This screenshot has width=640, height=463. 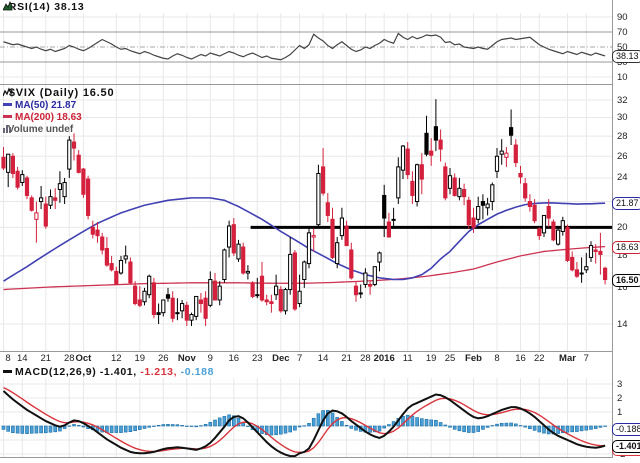 I want to click on rsi-legend-label: RSI(14) 38.13, so click(x=46, y=7).